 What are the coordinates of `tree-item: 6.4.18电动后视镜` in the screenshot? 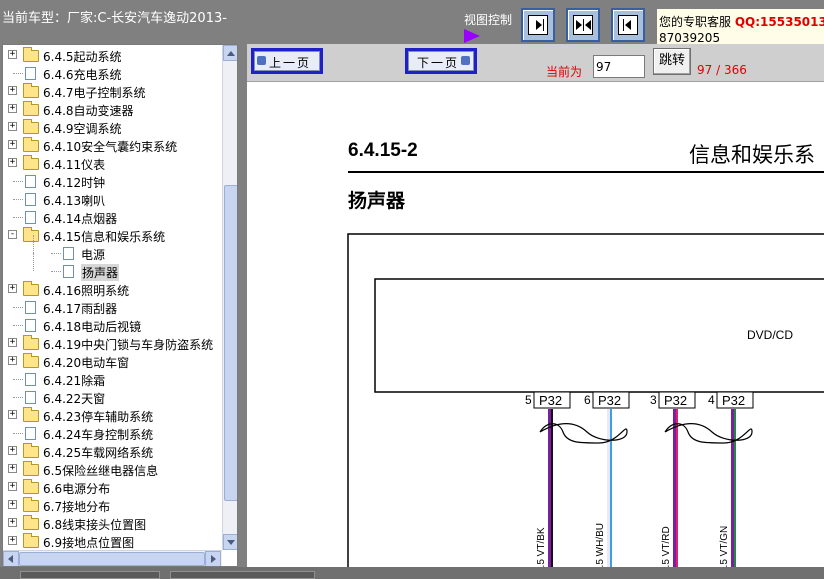 It's located at (112, 325).